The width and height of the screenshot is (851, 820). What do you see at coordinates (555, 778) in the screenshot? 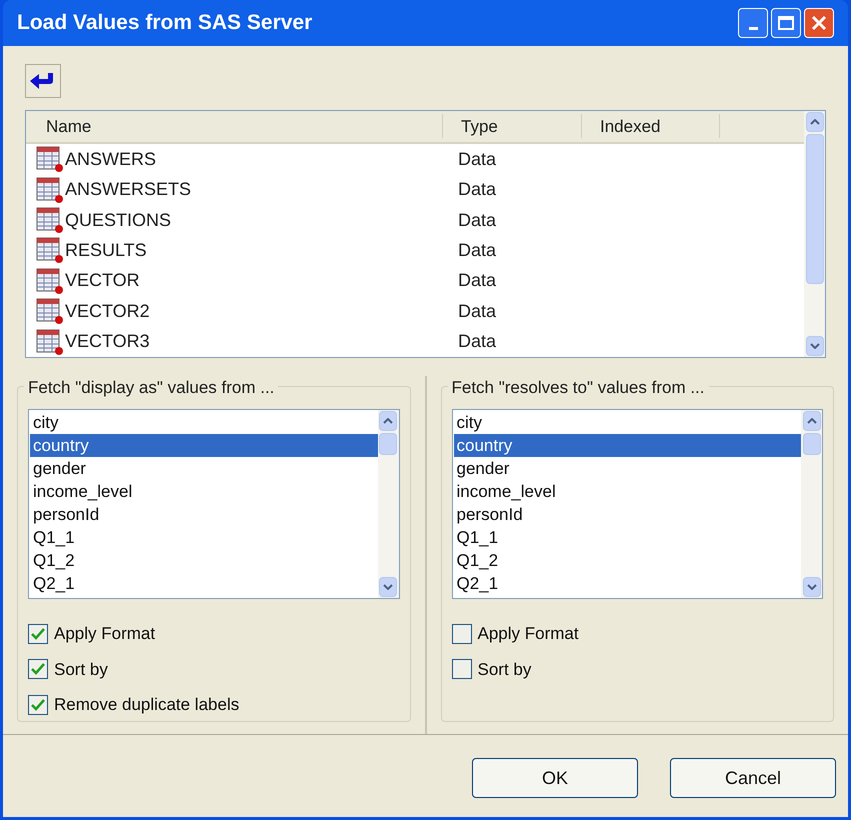
I see `ok-button: OK` at bounding box center [555, 778].